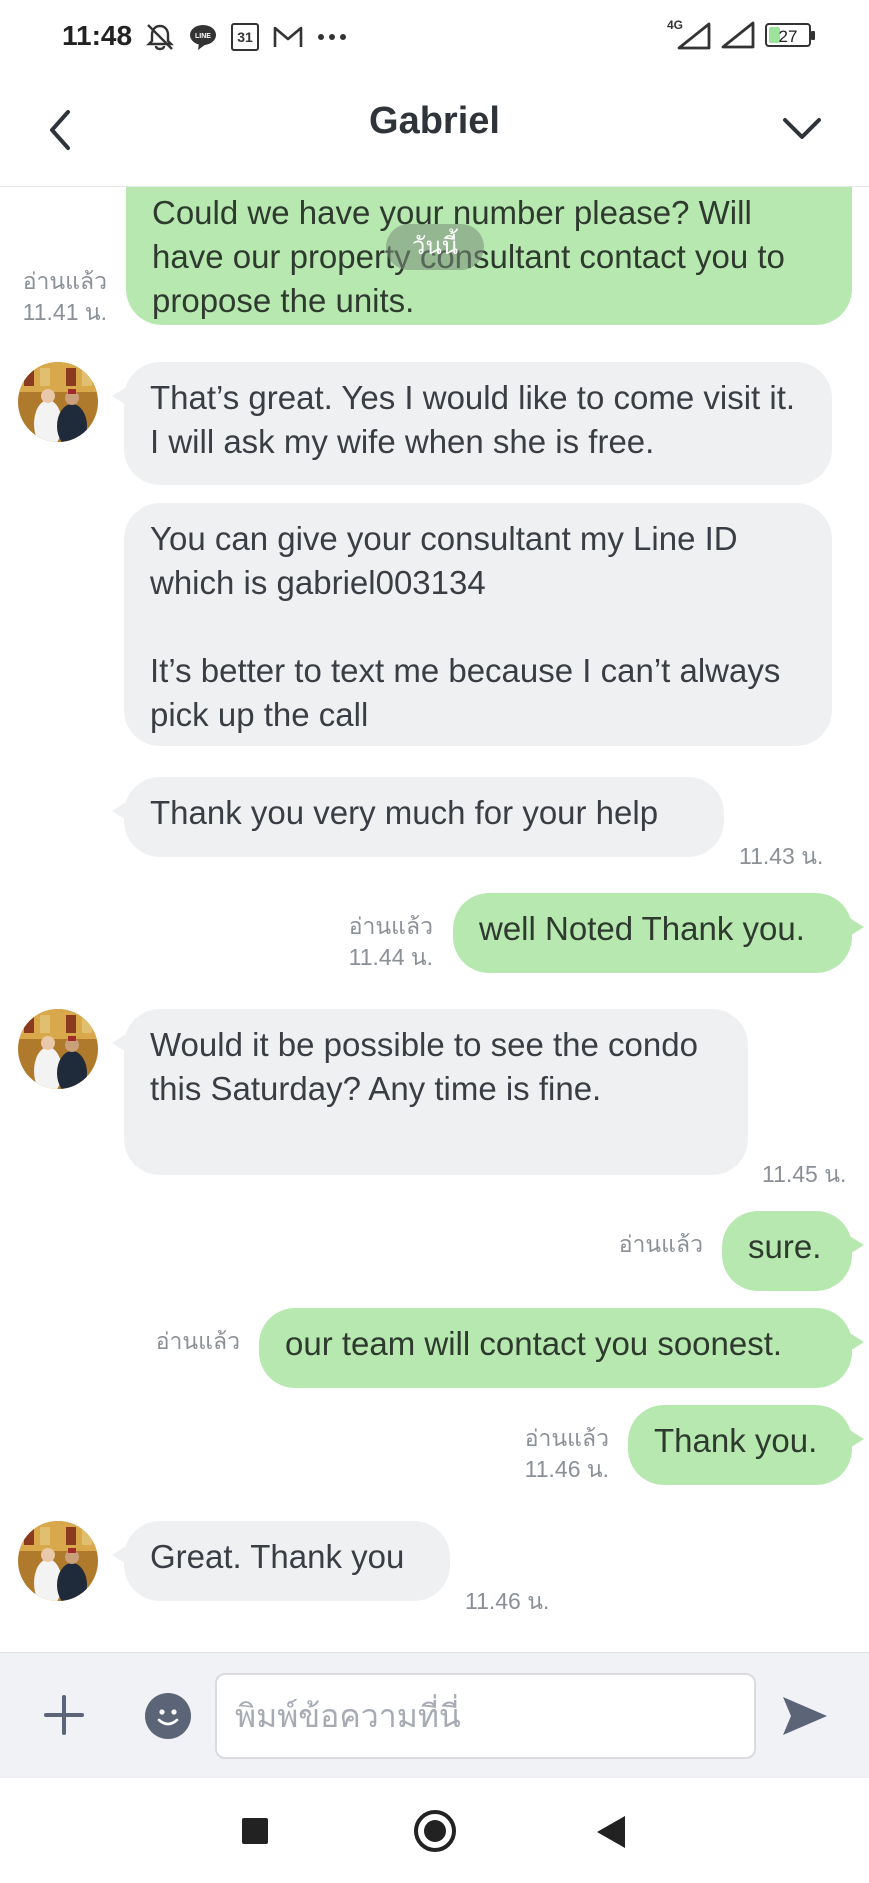  I want to click on notification-icons: LINE 31, so click(246, 37).